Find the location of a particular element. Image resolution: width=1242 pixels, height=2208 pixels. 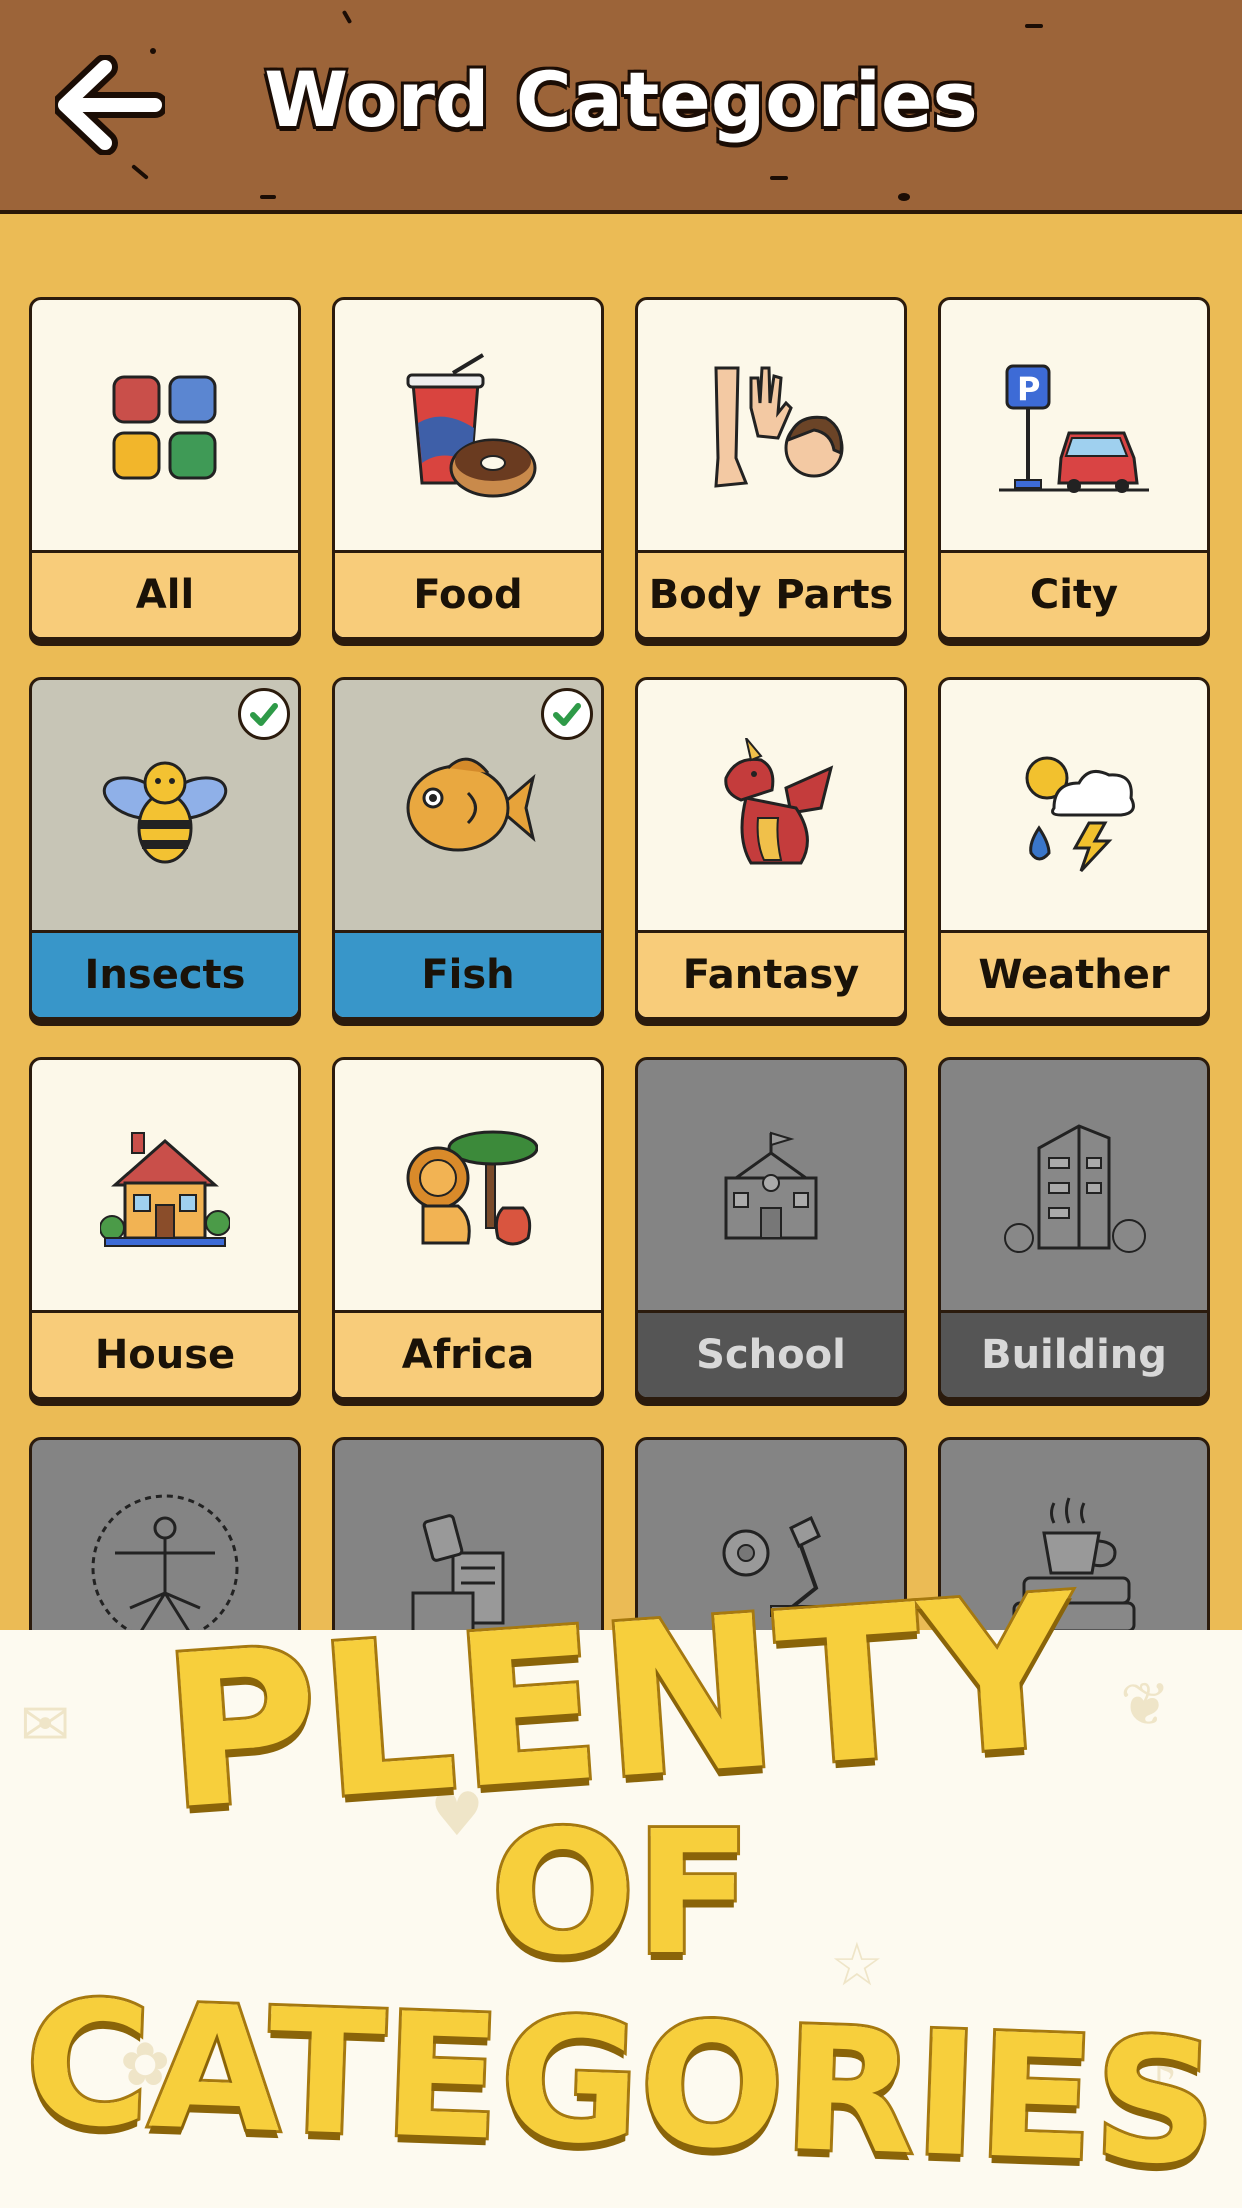

page-title: Word Categories is located at coordinates (621, 99).